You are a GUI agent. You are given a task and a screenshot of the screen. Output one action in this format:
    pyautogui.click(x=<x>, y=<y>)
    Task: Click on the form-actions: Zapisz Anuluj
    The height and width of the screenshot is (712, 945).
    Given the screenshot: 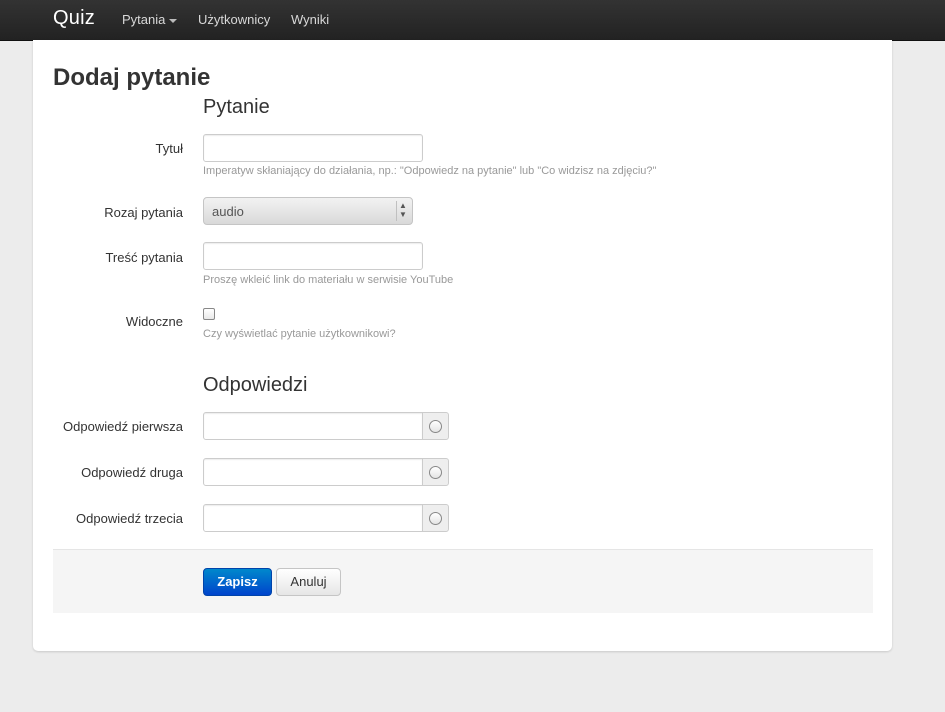 What is the action you would take?
    pyautogui.click(x=463, y=581)
    